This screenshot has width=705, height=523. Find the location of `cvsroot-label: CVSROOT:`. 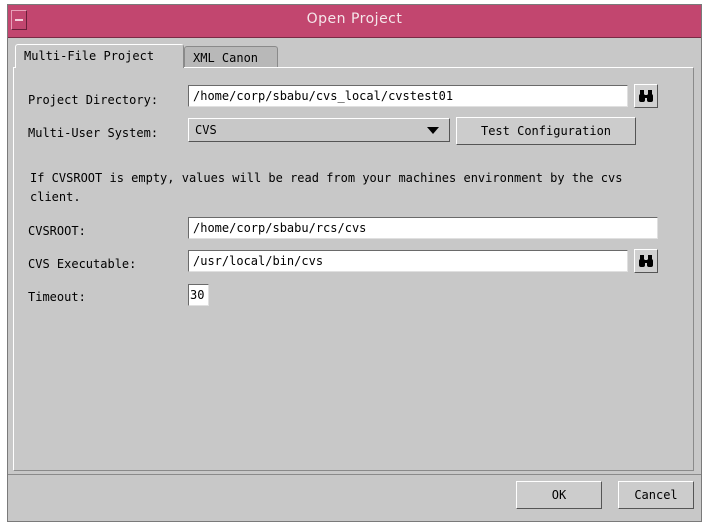

cvsroot-label: CVSROOT: is located at coordinates (57, 231).